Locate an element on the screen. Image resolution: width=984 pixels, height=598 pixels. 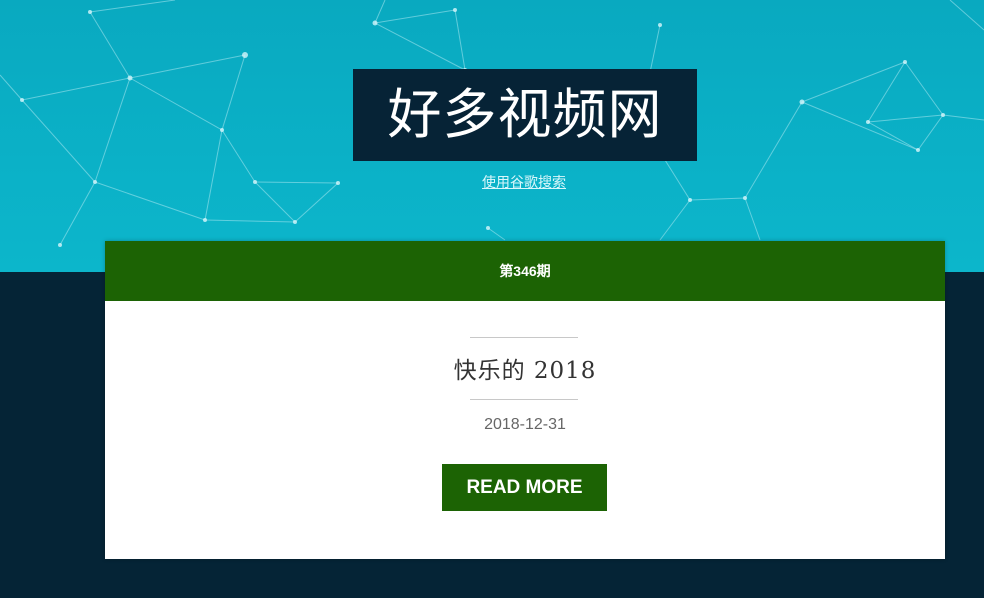
title-divider-bottom is located at coordinates (524, 399).